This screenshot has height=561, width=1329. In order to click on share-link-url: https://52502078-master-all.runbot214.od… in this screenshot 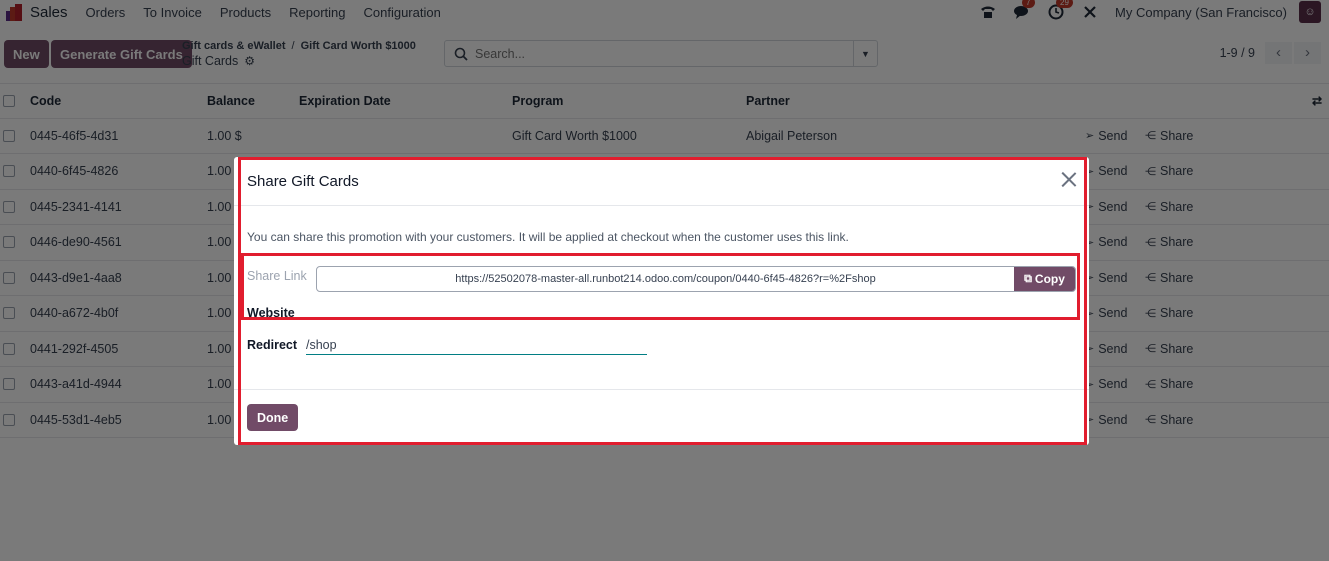, I will do `click(665, 279)`.